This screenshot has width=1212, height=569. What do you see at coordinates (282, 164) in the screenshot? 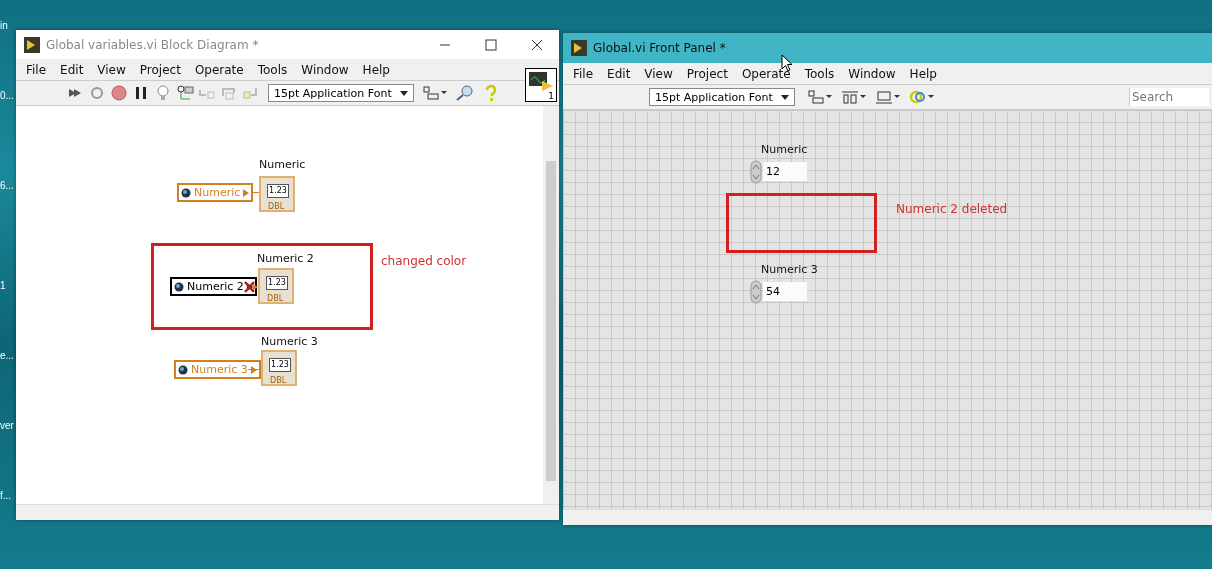
I see `indicator-label: Numeric` at bounding box center [282, 164].